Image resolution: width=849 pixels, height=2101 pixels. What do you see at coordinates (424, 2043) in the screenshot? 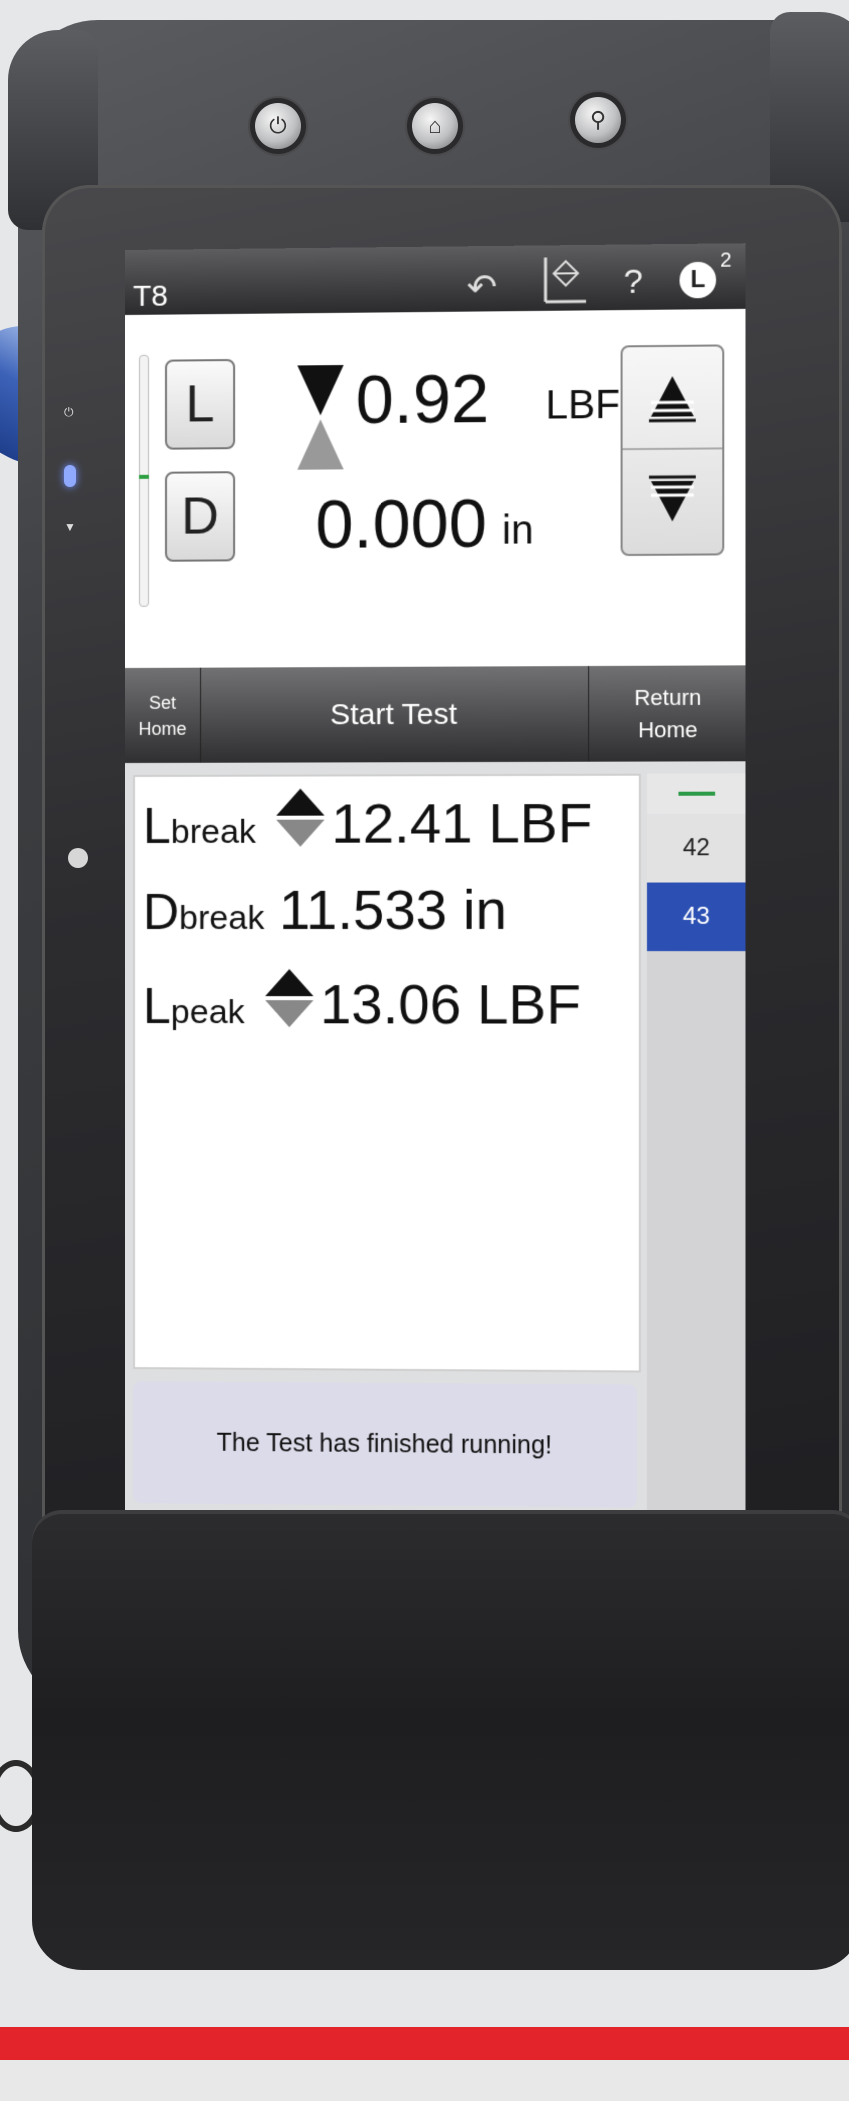
I see `brand-stripe` at bounding box center [424, 2043].